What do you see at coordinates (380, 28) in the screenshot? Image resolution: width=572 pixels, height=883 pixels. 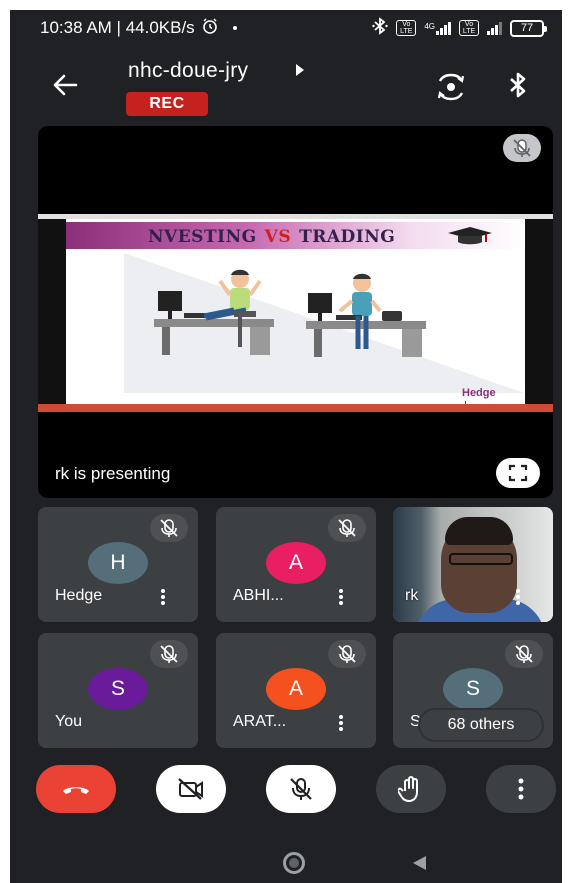 I see `bluetooth-status-icon` at bounding box center [380, 28].